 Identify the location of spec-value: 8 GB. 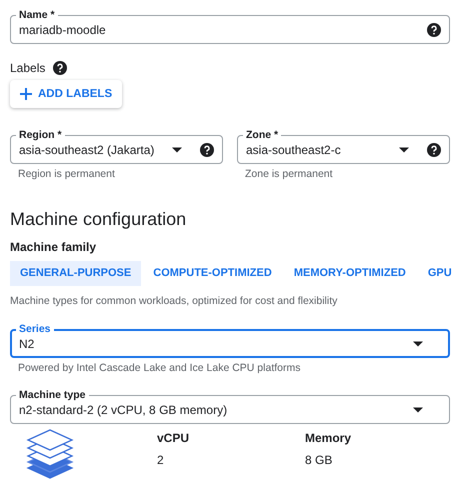
(319, 460).